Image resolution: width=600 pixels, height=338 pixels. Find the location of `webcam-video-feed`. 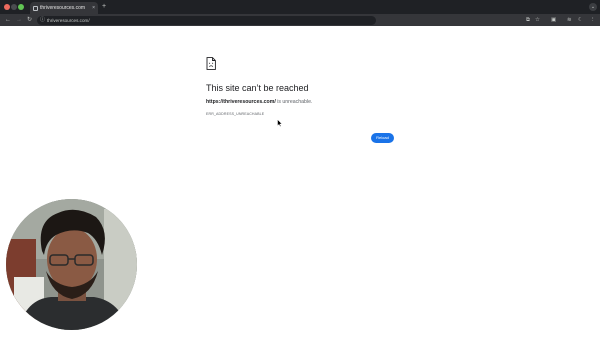

webcam-video-feed is located at coordinates (71, 264).